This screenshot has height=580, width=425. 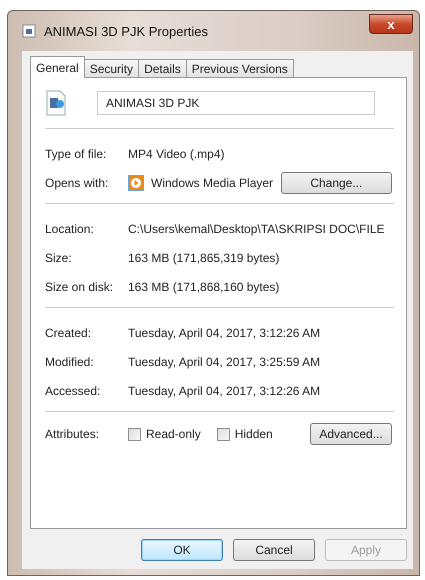 What do you see at coordinates (253, 434) in the screenshot?
I see `checkbox-label: Hidden` at bounding box center [253, 434].